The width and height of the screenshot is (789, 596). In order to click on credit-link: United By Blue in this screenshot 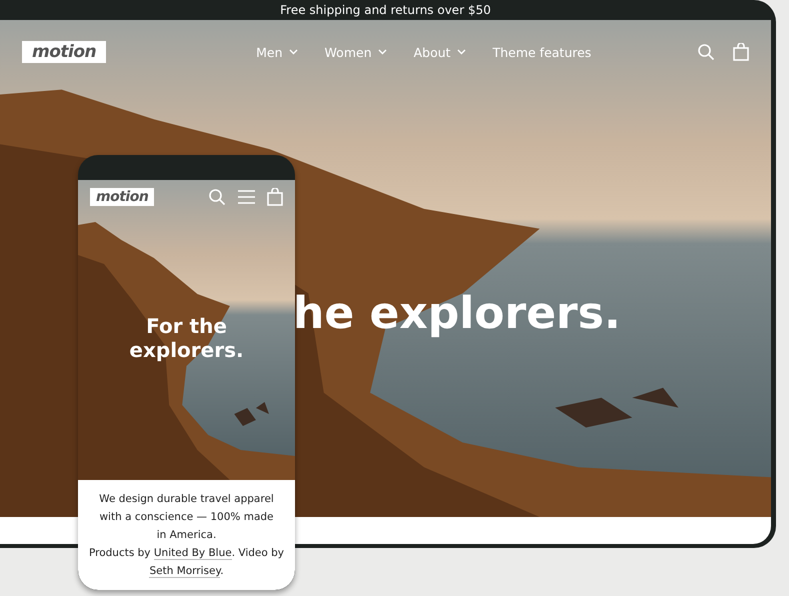, I will do `click(193, 553)`.